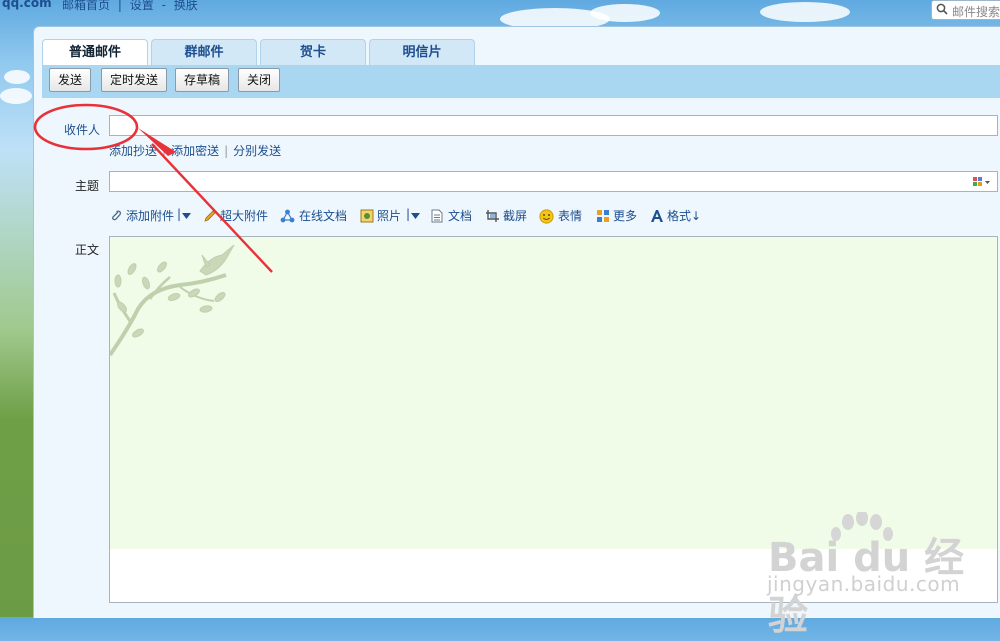  Describe the element at coordinates (257, 151) in the screenshot. I see `separate-send-link: 分别发送` at that location.